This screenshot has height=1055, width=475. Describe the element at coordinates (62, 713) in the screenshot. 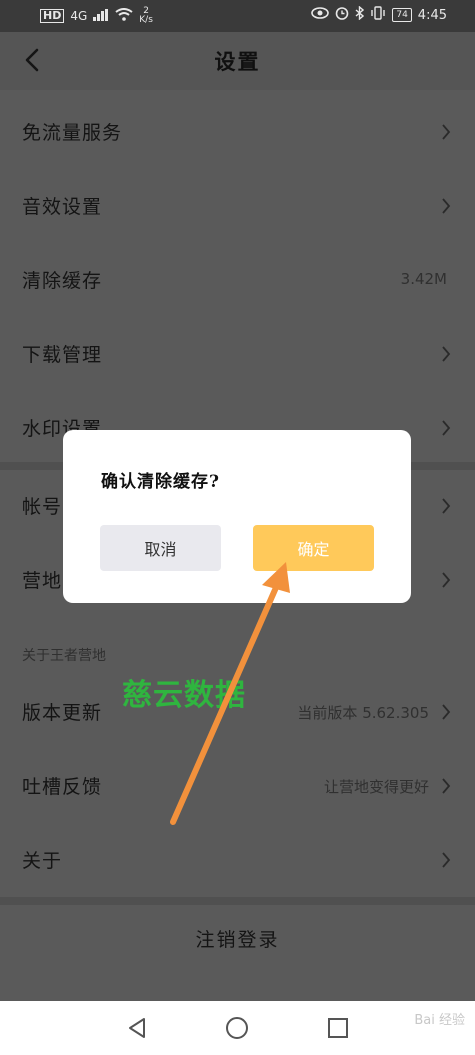

I see `settings-item-label: 版本更新` at that location.